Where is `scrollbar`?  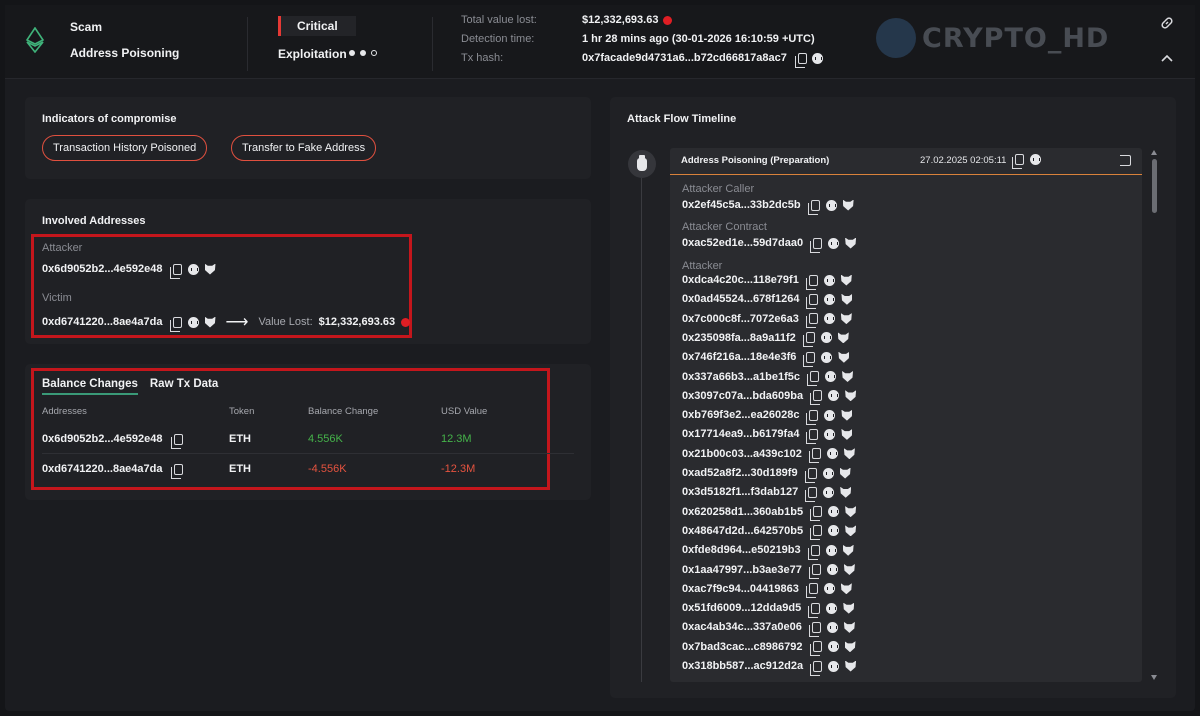
scrollbar is located at coordinates (1154, 415).